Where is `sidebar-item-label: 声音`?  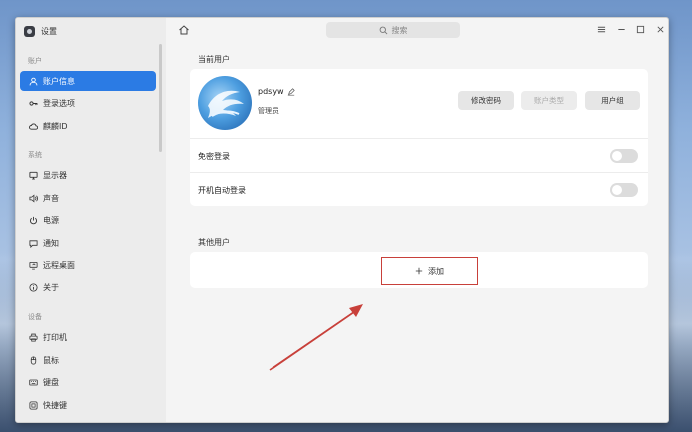
sidebar-item-label: 声音 is located at coordinates (51, 198).